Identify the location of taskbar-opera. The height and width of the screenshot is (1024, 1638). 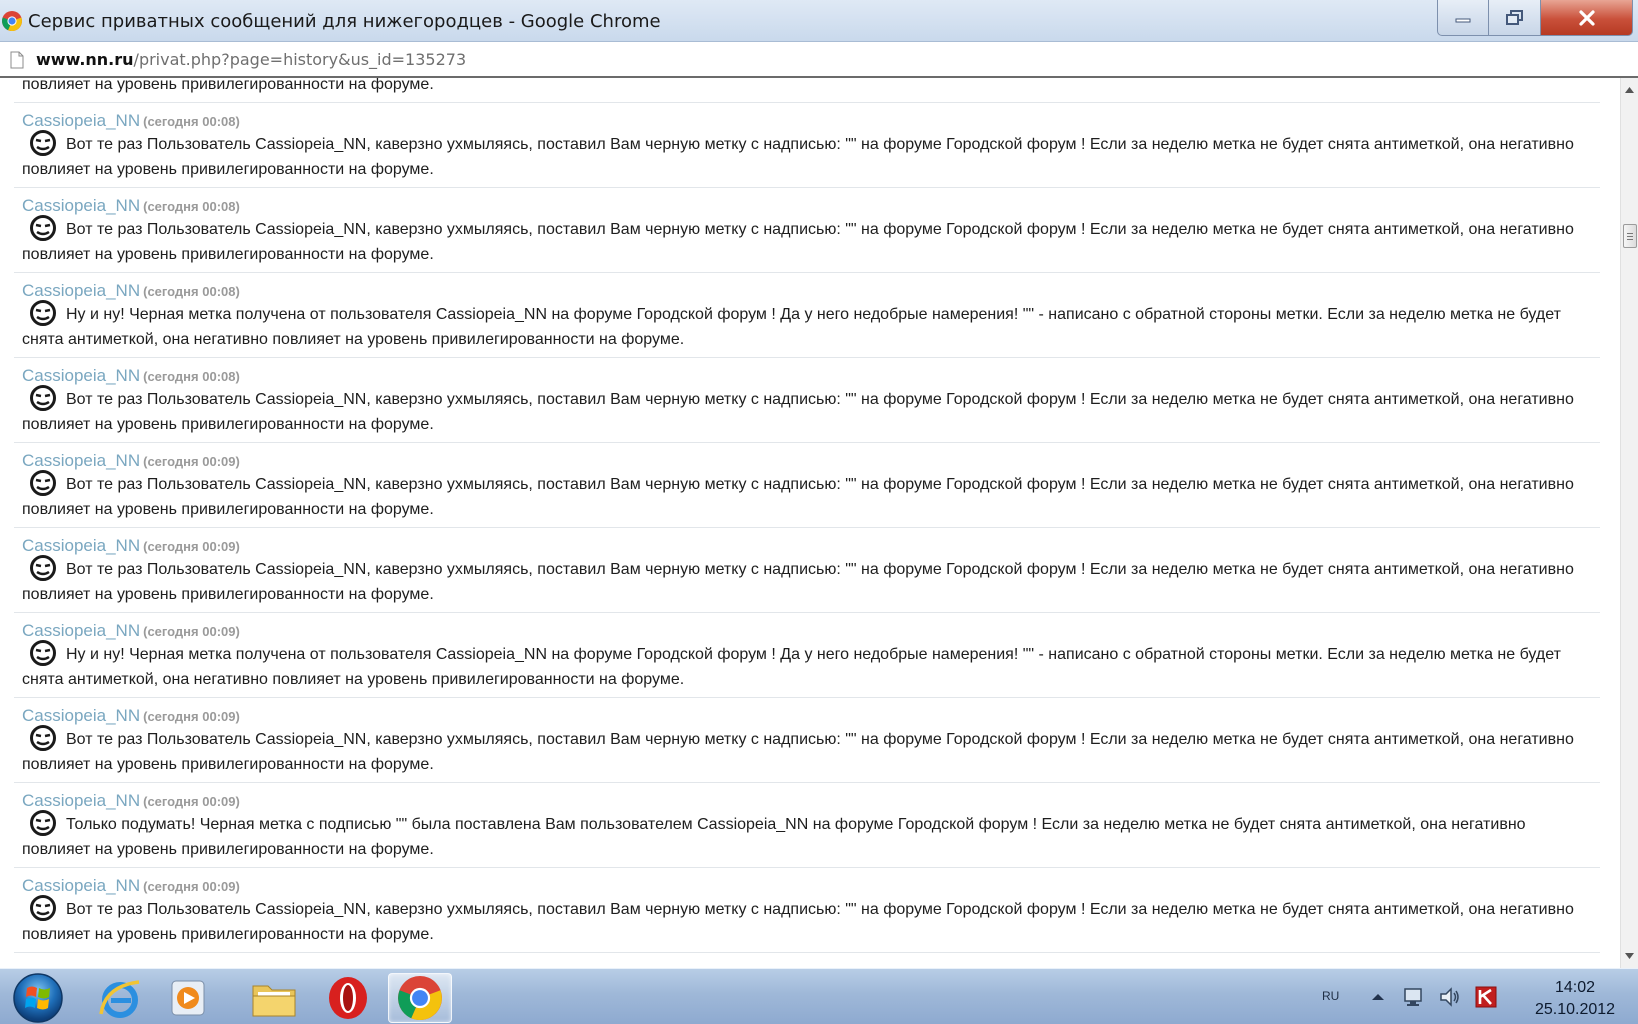
(348, 998).